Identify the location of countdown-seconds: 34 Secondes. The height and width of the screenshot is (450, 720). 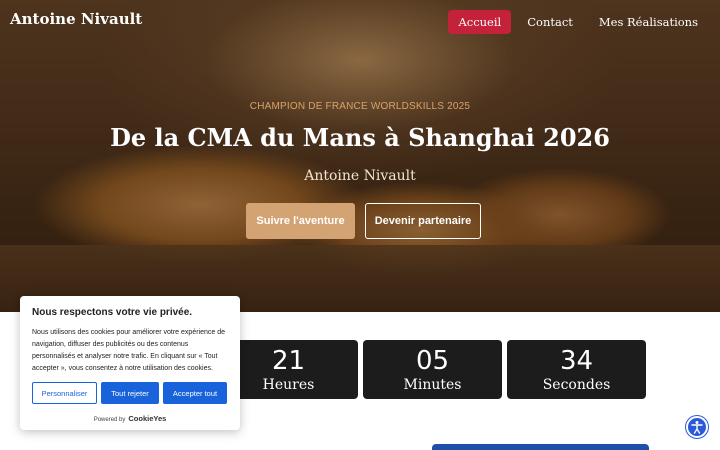
(576, 369).